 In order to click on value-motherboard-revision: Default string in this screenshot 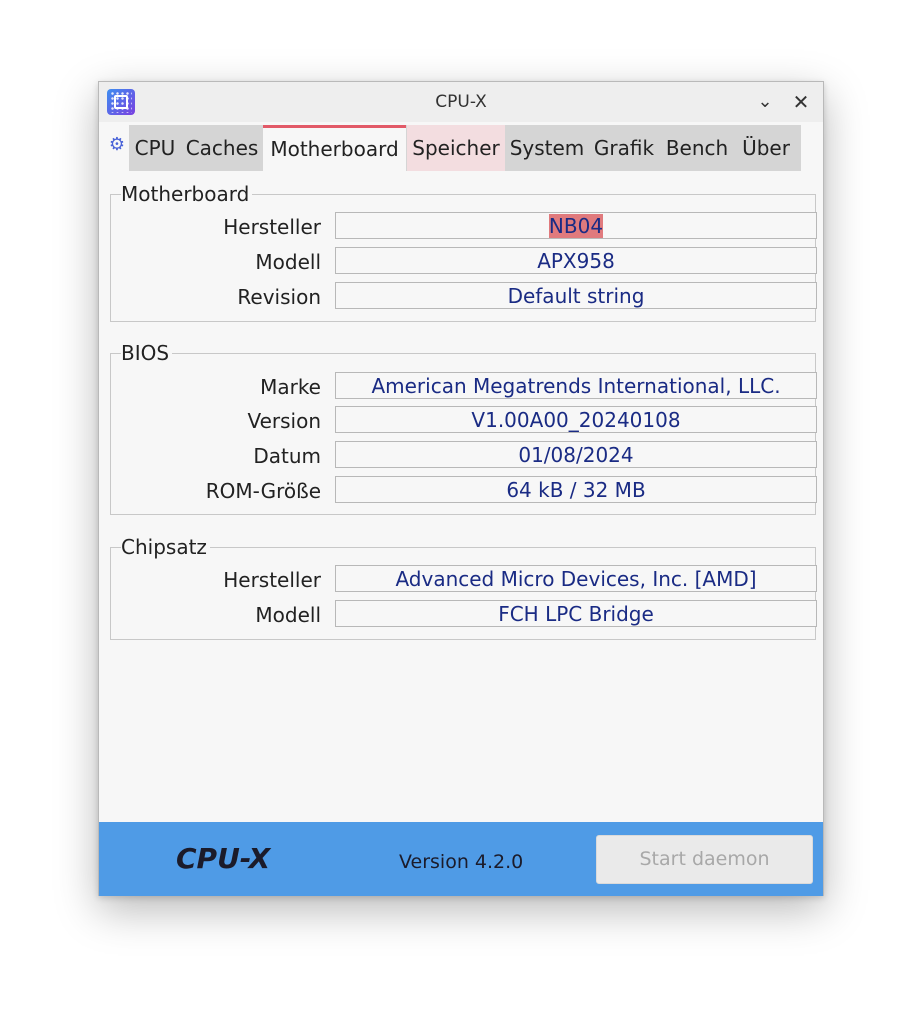, I will do `click(576, 295)`.